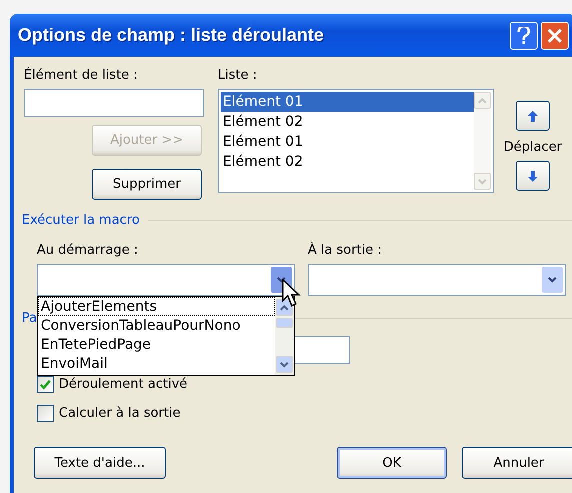 The width and height of the screenshot is (572, 493). Describe the element at coordinates (120, 413) in the screenshot. I see `checkbox-label: Calculer à la sortie` at that location.